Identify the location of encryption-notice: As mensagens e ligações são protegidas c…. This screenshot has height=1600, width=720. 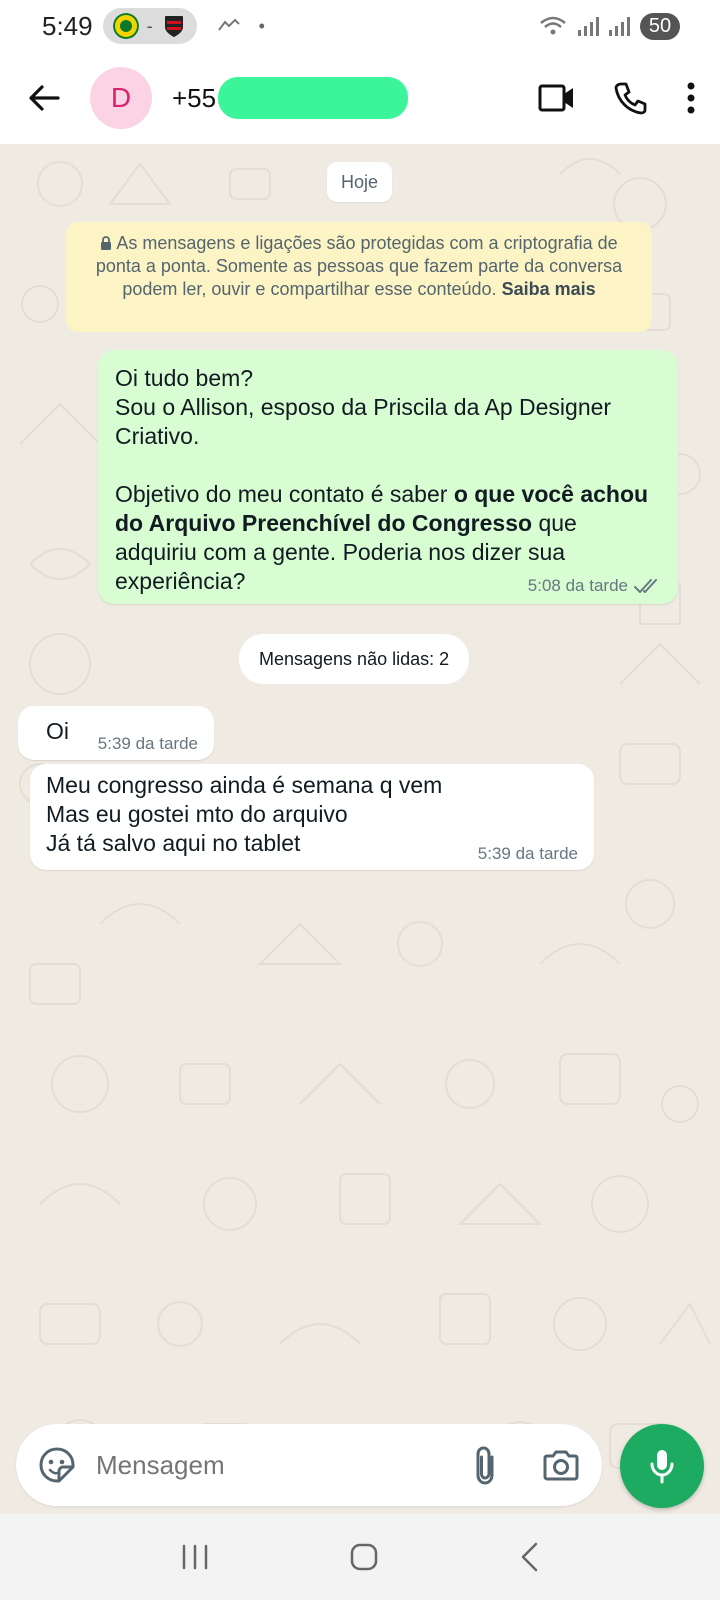
(359, 277).